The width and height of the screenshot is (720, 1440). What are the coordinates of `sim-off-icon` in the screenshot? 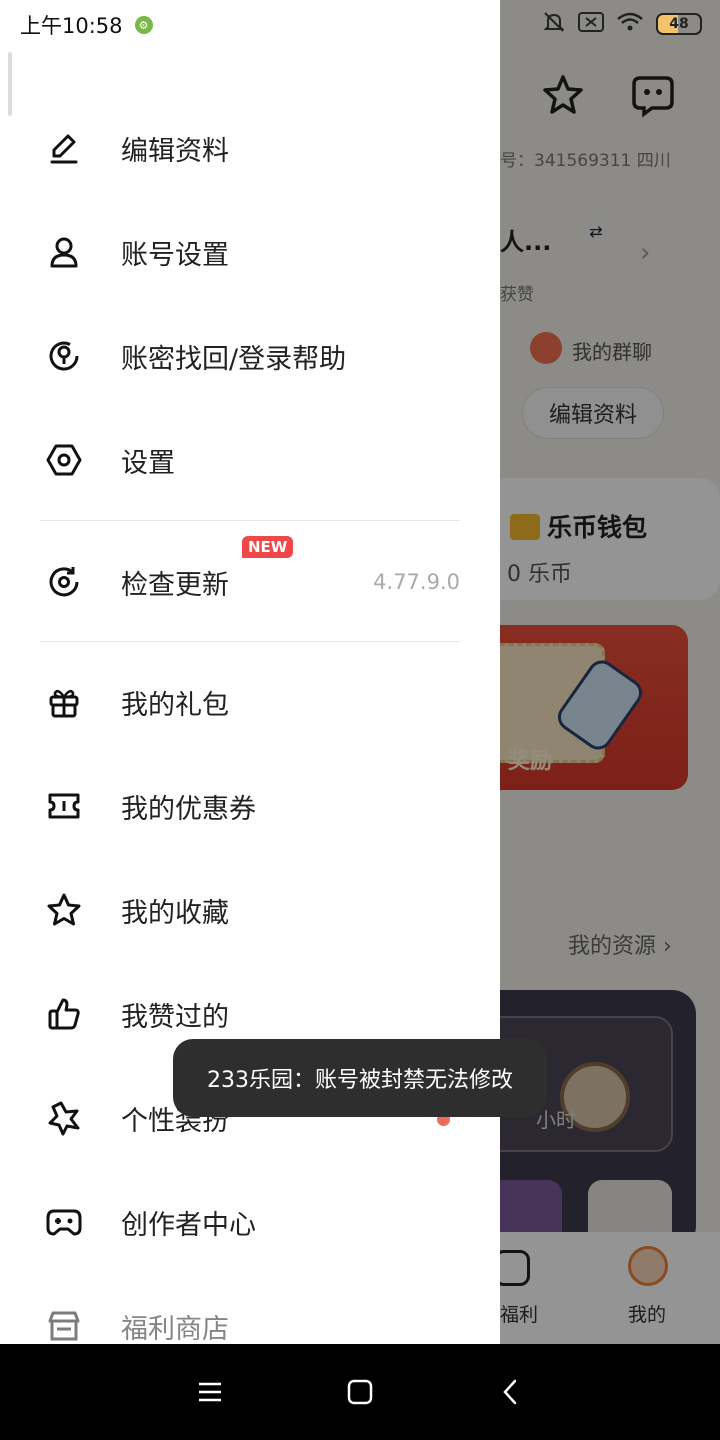 It's located at (591, 24).